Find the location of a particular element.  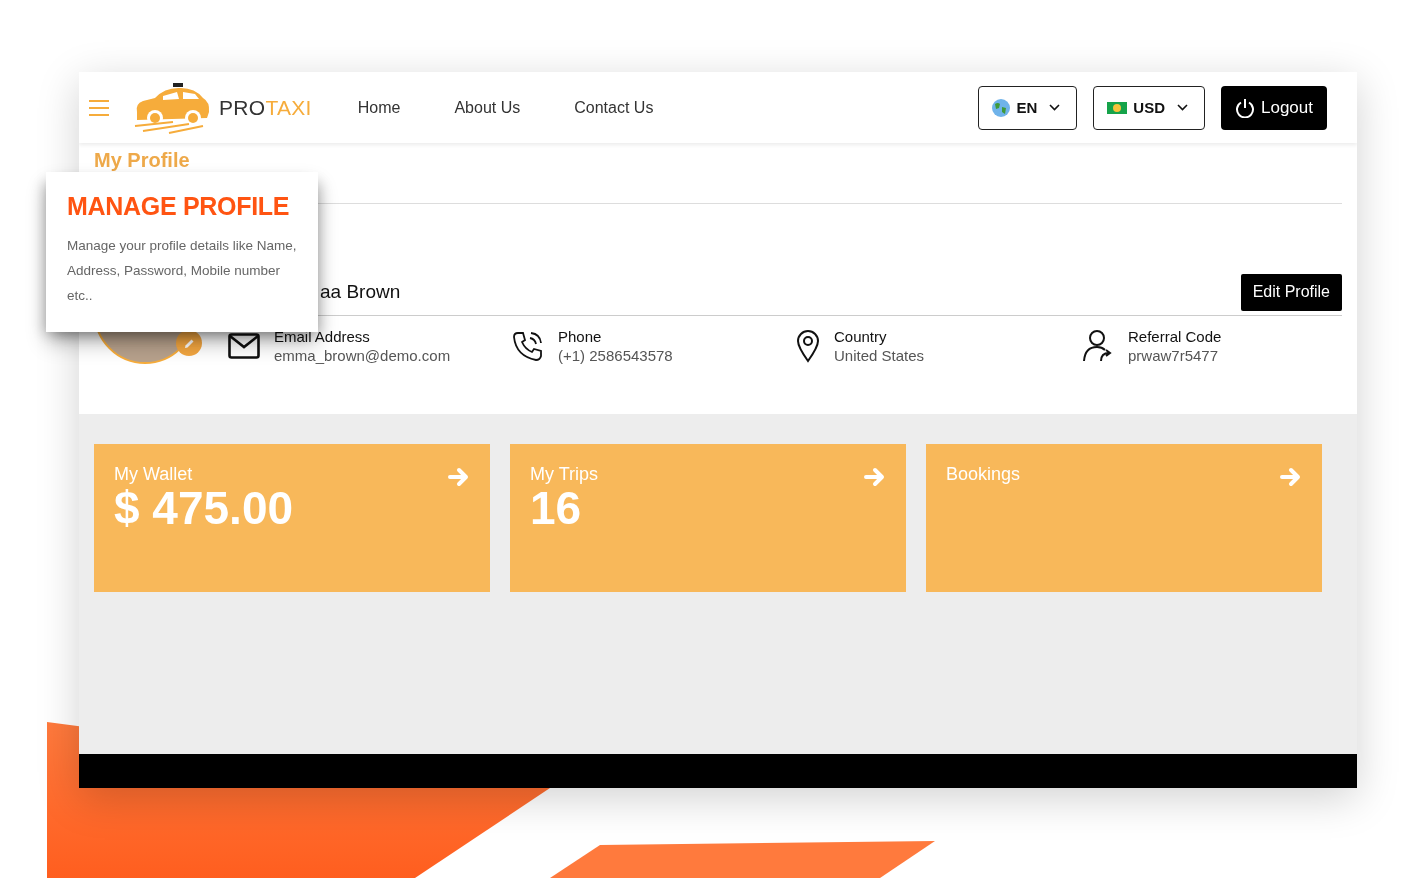

location-pin-icon is located at coordinates (808, 346).